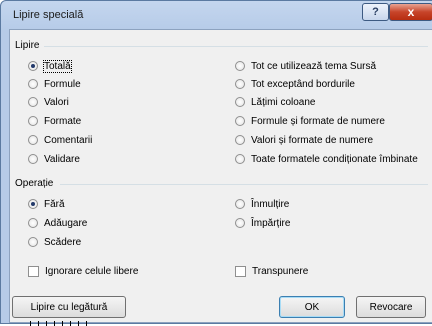 The height and width of the screenshot is (326, 432). I want to click on radio-formats: Formate, so click(54, 121).